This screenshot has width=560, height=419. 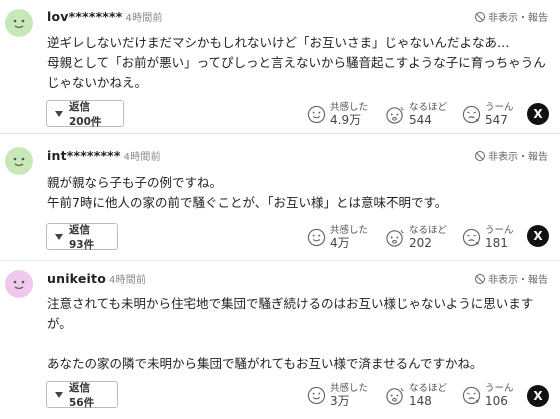 I want to click on empathy-count: 4.9万, so click(x=346, y=120).